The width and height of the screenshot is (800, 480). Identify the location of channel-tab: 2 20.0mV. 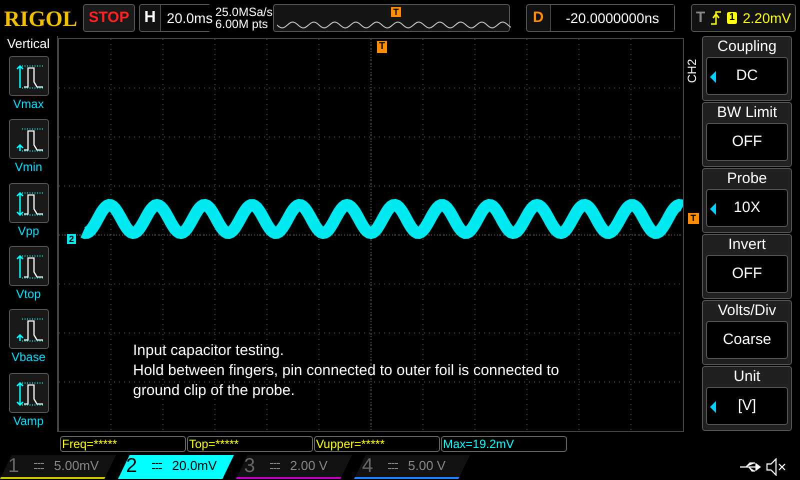
(176, 467).